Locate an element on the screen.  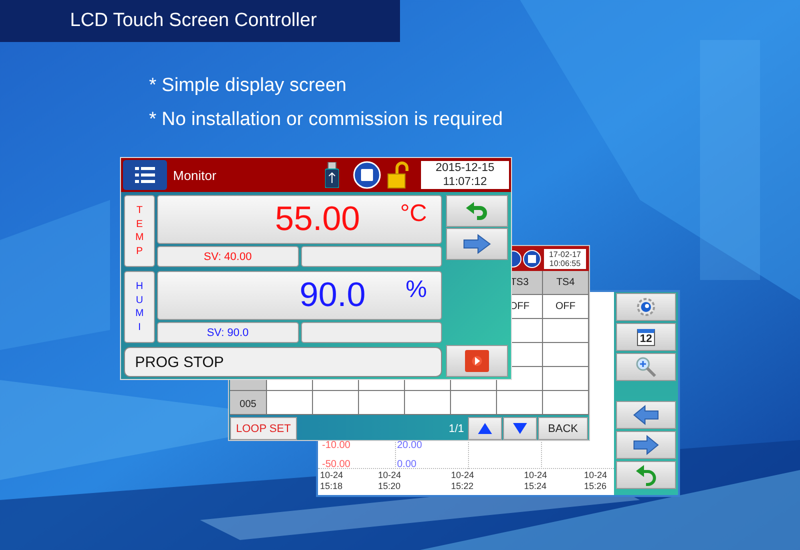
calendar-icon: 12 is located at coordinates (646, 337).